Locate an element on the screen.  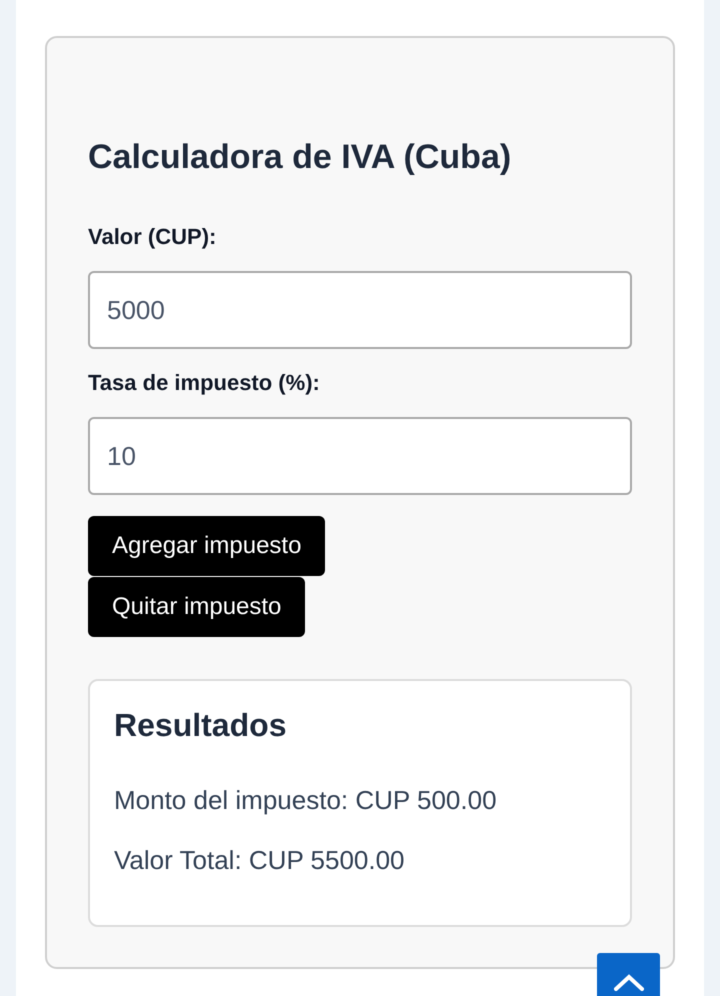
action-button: Agregar impuesto is located at coordinates (207, 546).